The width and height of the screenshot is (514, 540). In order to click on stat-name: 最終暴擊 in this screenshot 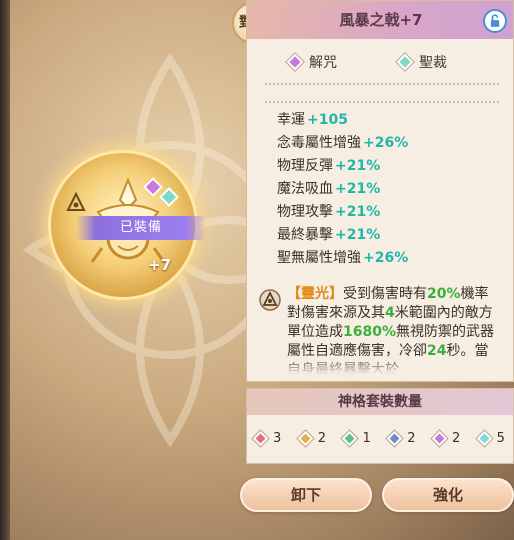, I will do `click(305, 235)`.